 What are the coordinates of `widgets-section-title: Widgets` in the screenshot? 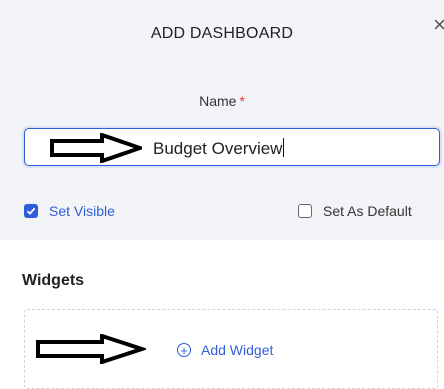 It's located at (53, 280).